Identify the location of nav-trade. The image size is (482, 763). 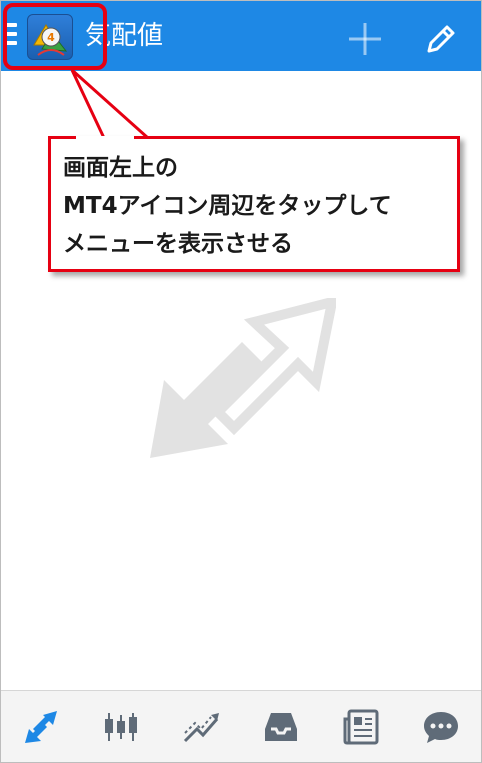
(201, 726).